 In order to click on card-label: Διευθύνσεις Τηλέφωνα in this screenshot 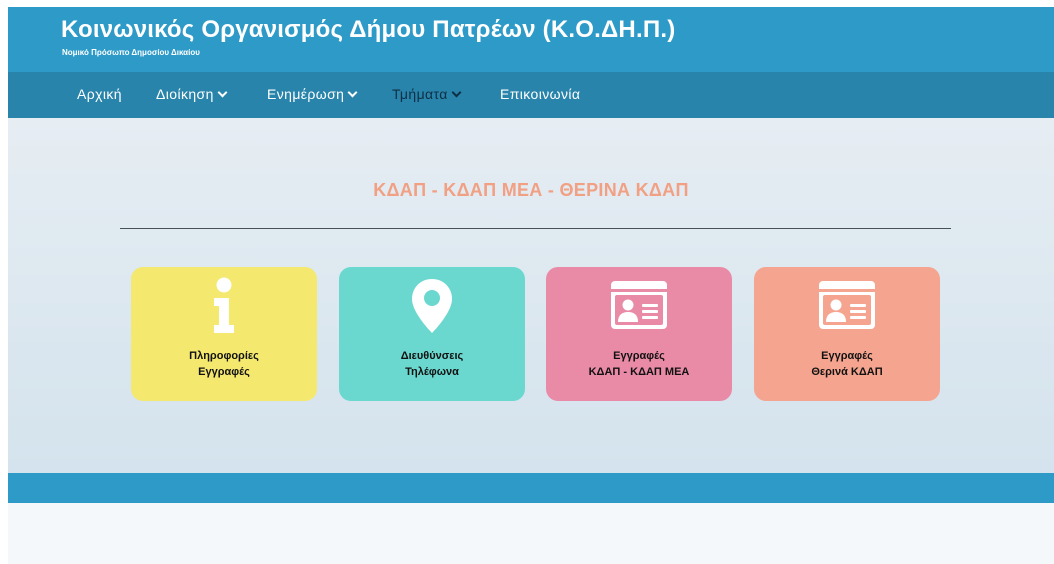, I will do `click(432, 364)`.